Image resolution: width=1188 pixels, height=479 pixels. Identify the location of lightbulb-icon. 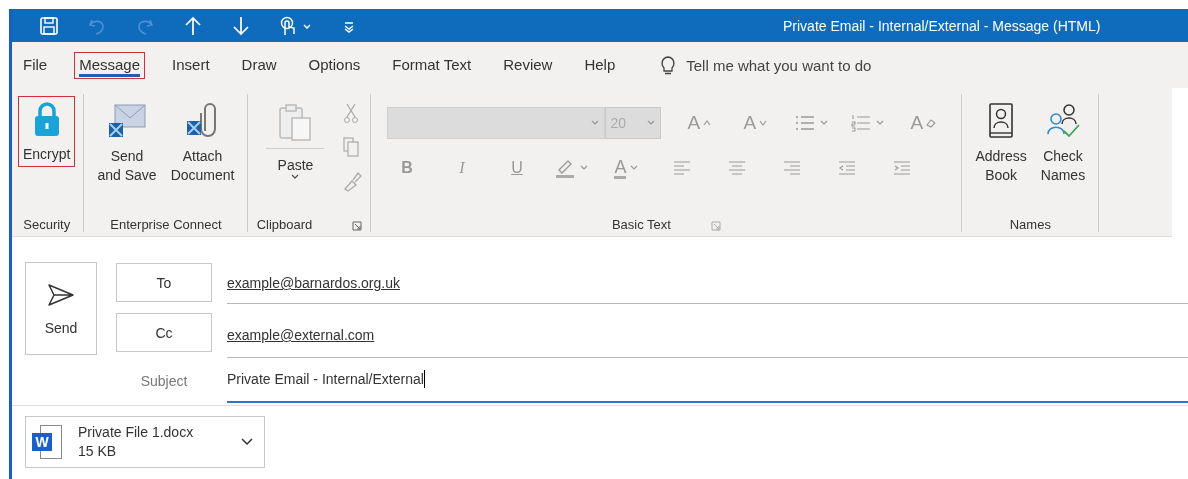
(668, 65).